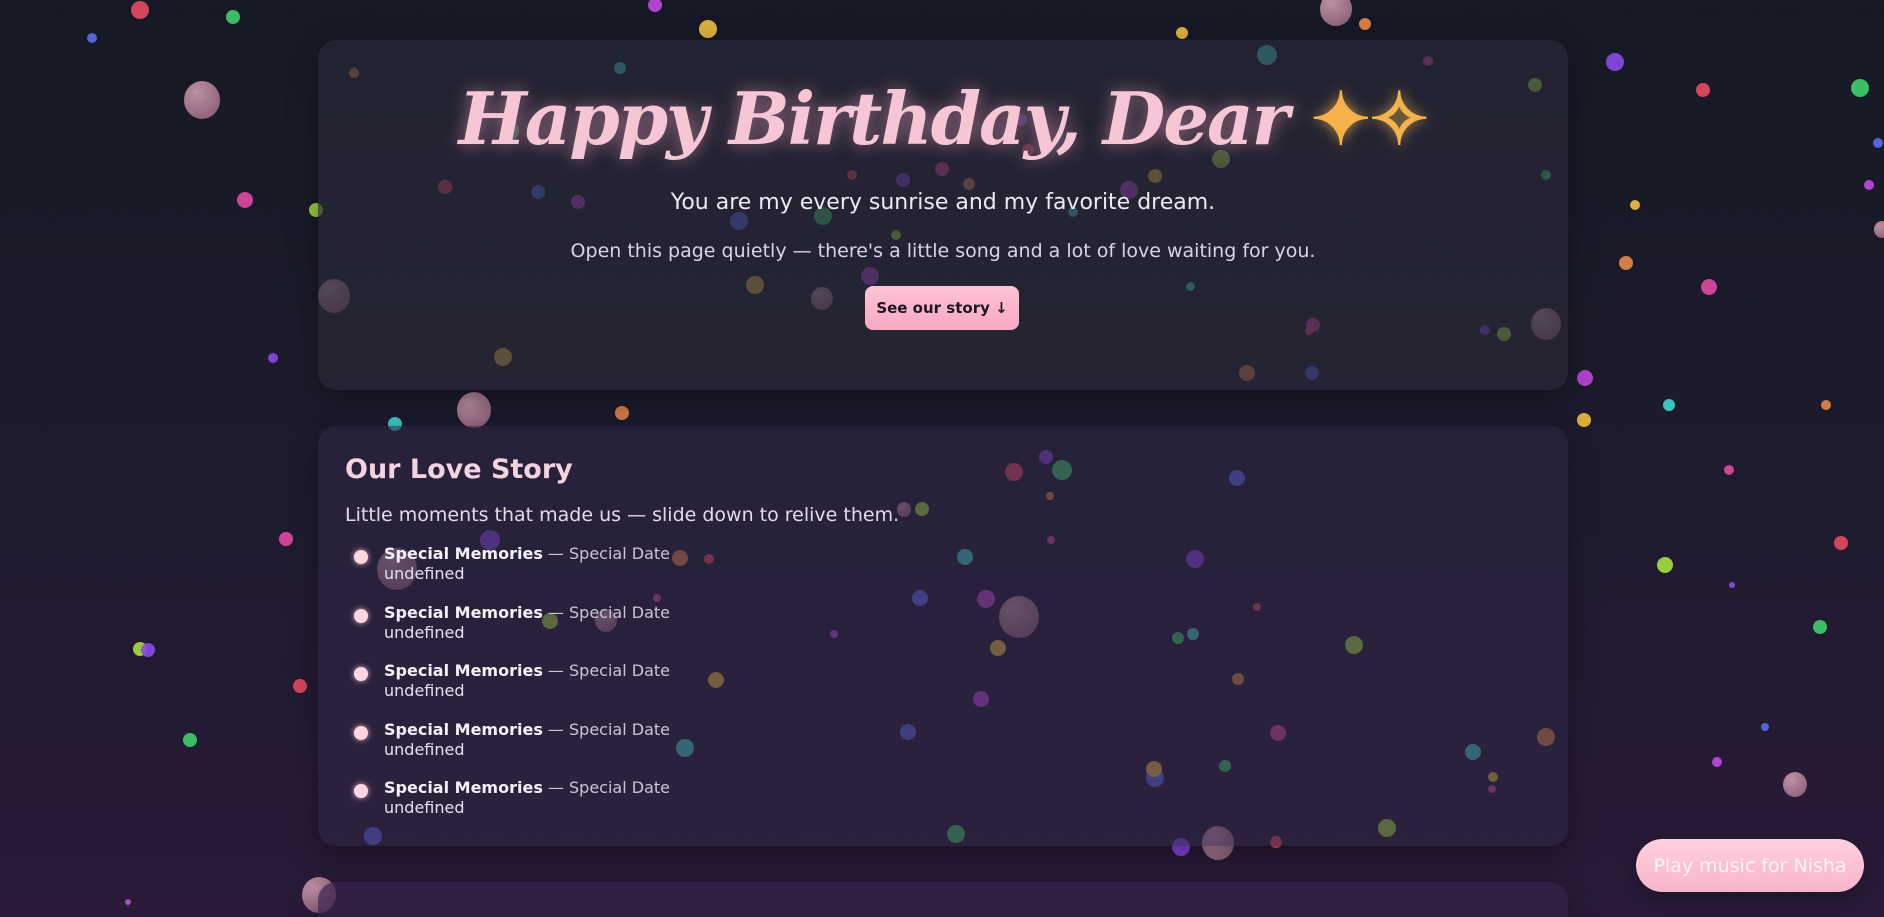  Describe the element at coordinates (942, 308) in the screenshot. I see `see-our-story-button: See our story ↓` at that location.